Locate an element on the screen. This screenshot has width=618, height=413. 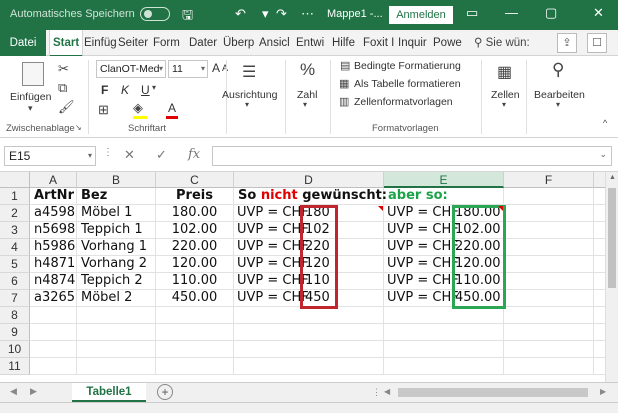
insert-function-icon: fx is located at coordinates (194, 154).